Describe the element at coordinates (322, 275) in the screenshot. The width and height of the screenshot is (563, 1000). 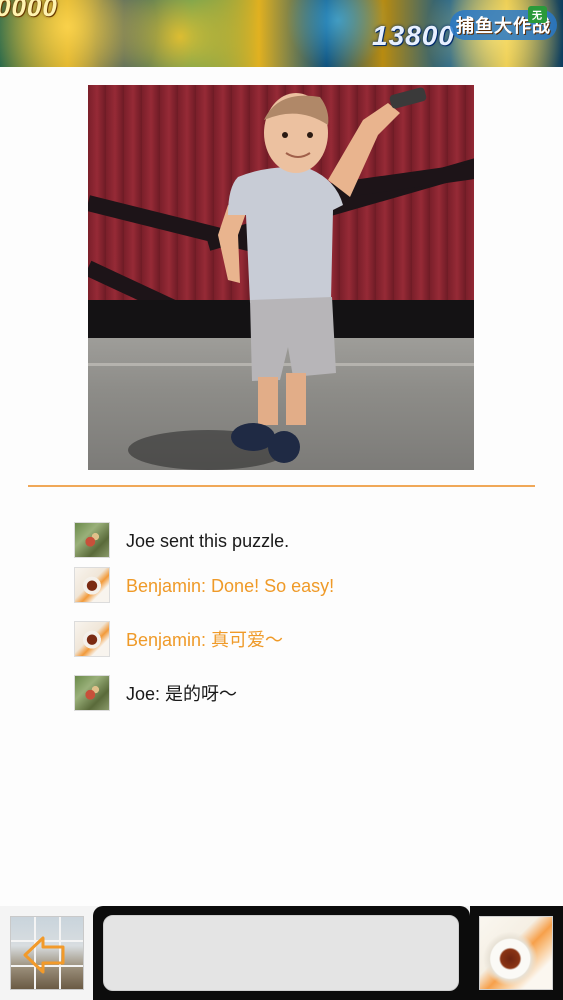
I see `toddler-figure` at that location.